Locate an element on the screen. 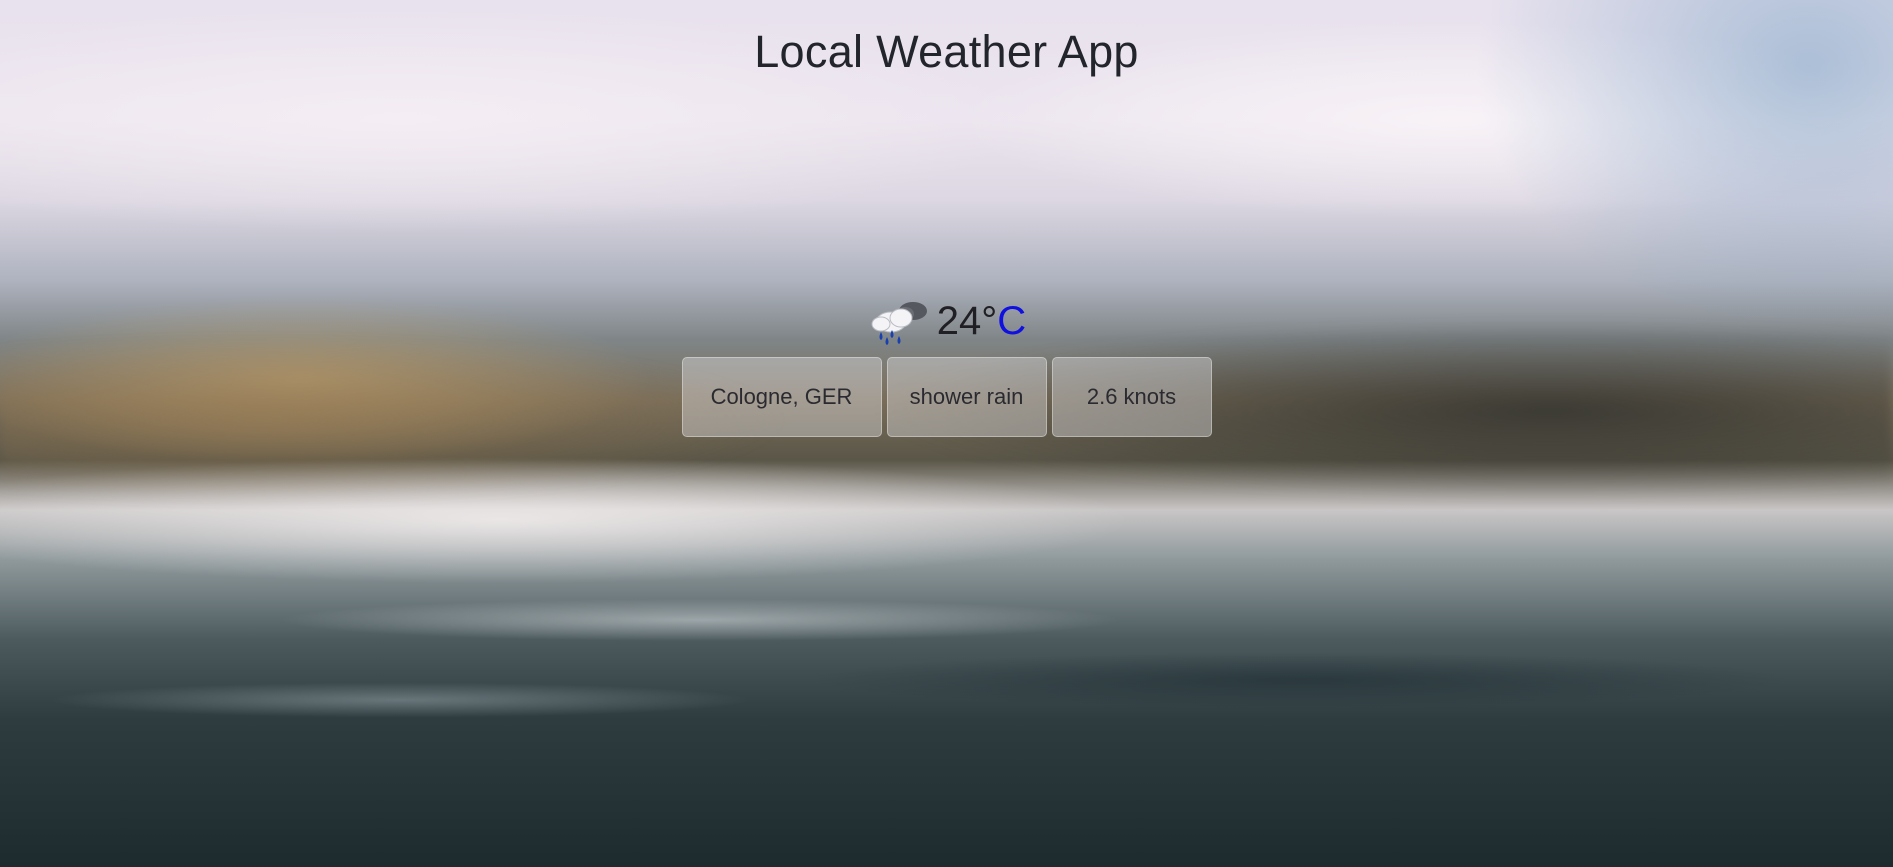 The height and width of the screenshot is (867, 1893). description-text: shower rain is located at coordinates (966, 396).